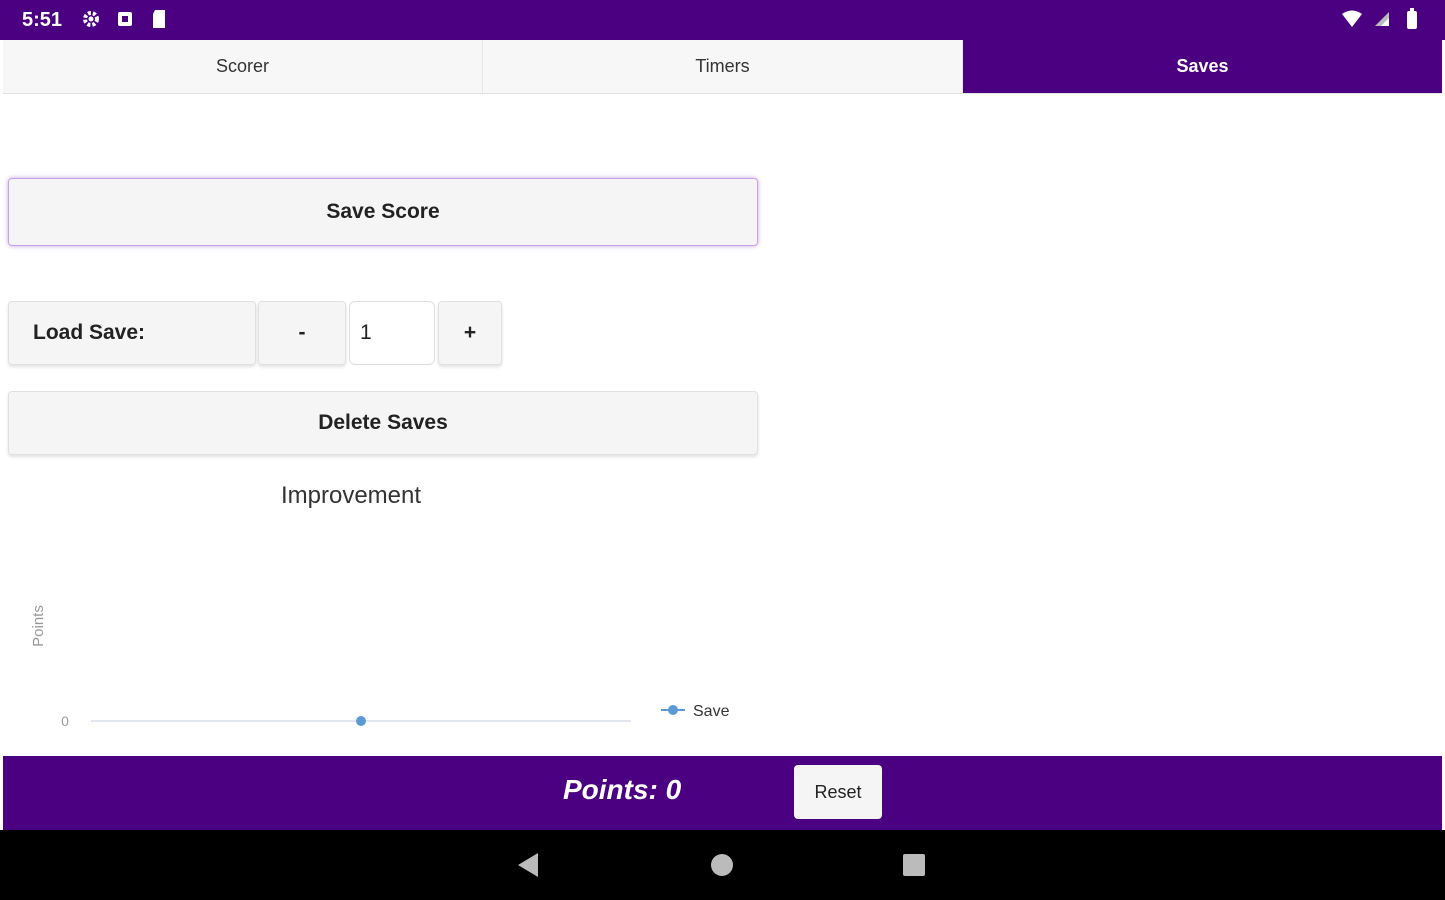 The image size is (1445, 900). I want to click on back-icon, so click(528, 865).